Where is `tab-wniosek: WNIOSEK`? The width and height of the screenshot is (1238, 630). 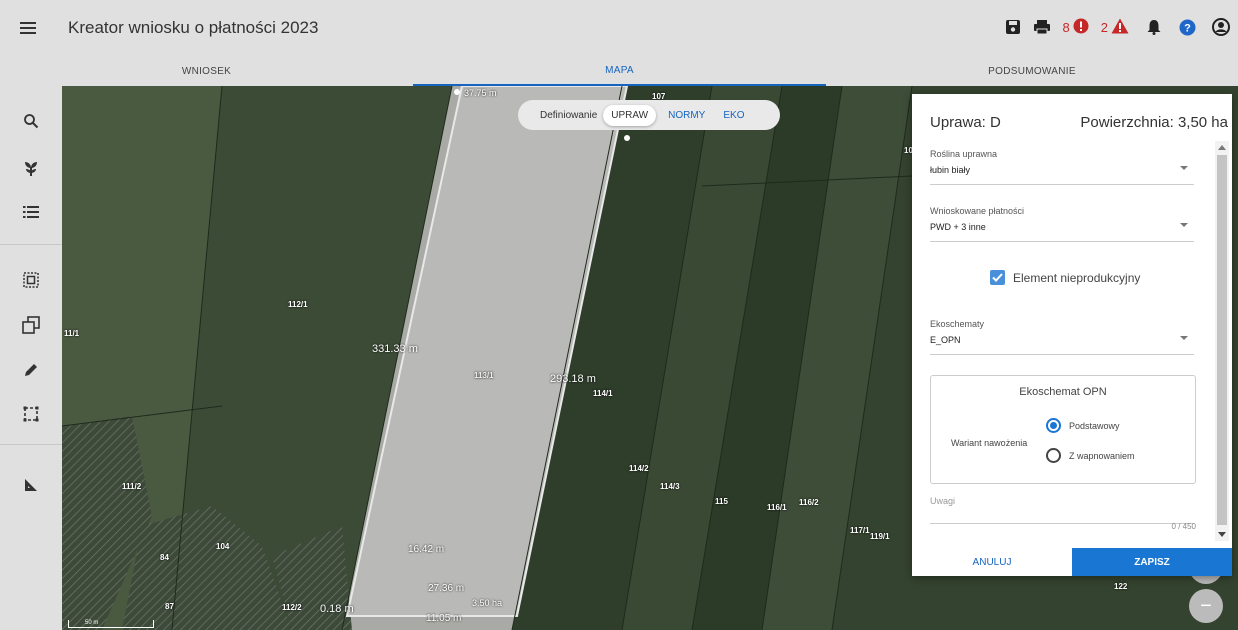
tab-wniosek: WNIOSEK is located at coordinates (206, 71).